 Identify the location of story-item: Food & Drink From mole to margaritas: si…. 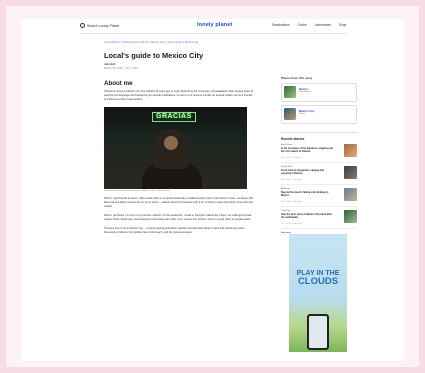
(319, 174).